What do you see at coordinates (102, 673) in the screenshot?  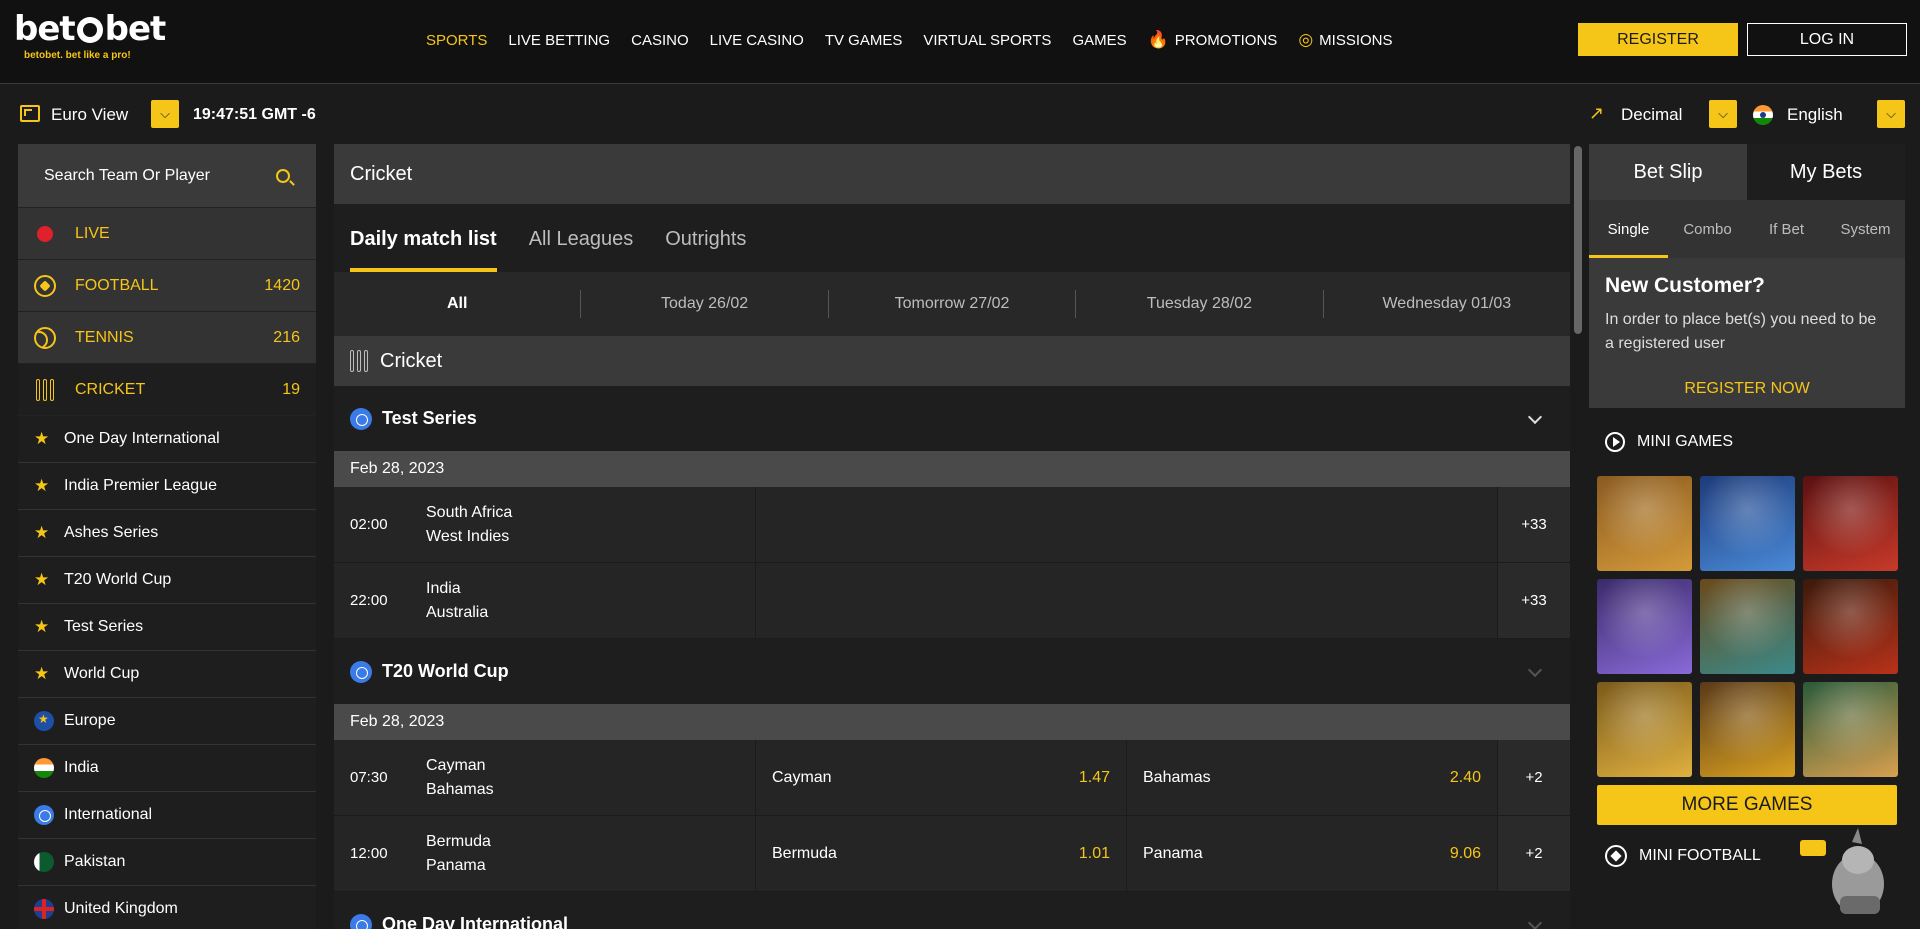 I see `league-label: World Cup` at bounding box center [102, 673].